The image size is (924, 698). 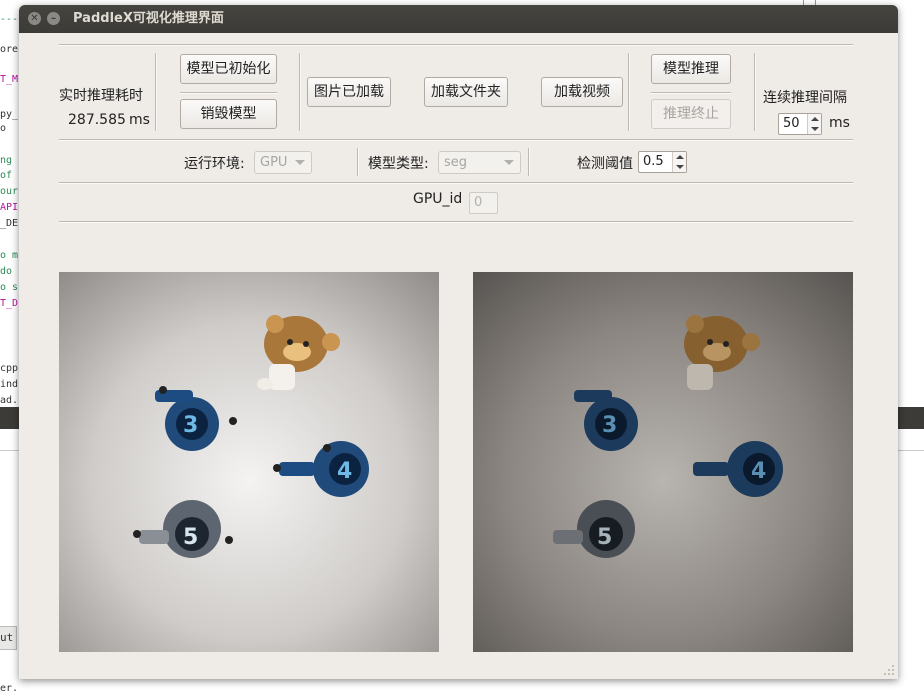 What do you see at coordinates (839, 123) in the screenshot?
I see `interval-unit: ms` at bounding box center [839, 123].